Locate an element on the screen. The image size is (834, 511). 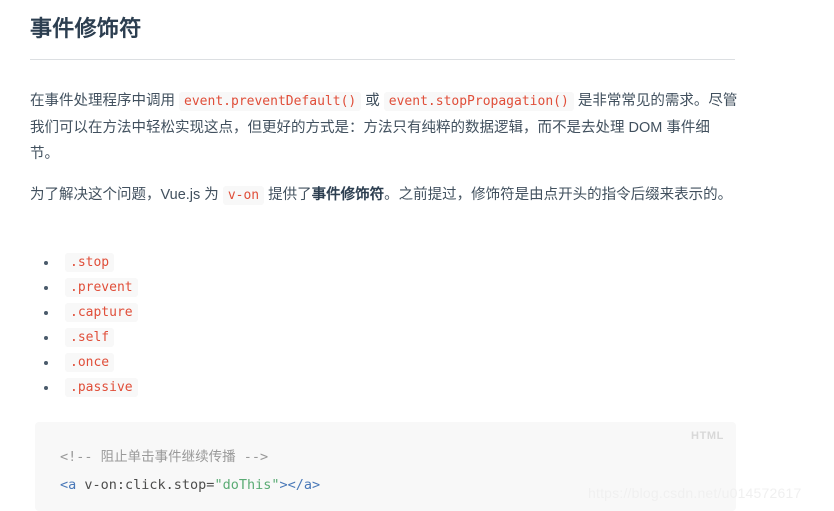
modifier-list: .stop .prevent .capture .self .once .passive is located at coordinates (230, 325).